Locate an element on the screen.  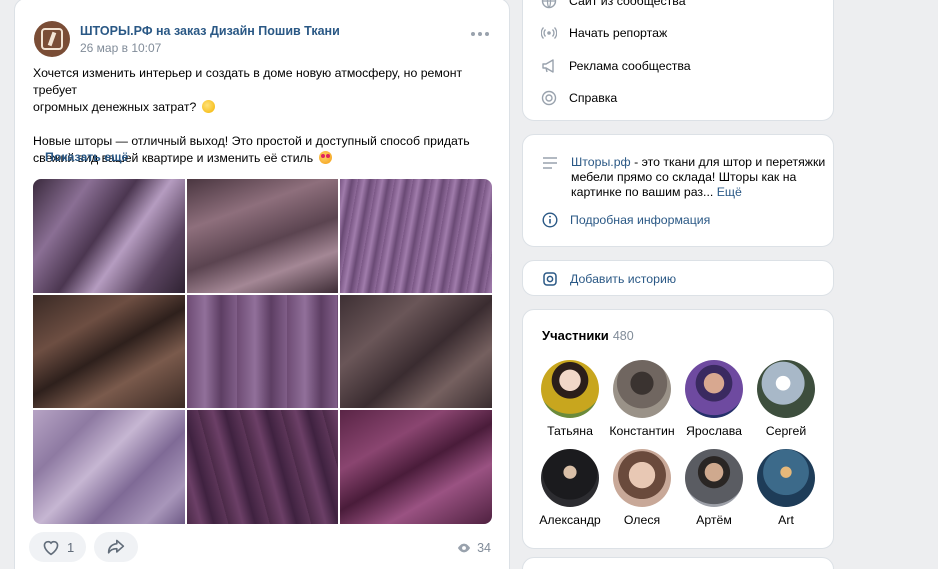
members-count: 480 is located at coordinates (623, 336).